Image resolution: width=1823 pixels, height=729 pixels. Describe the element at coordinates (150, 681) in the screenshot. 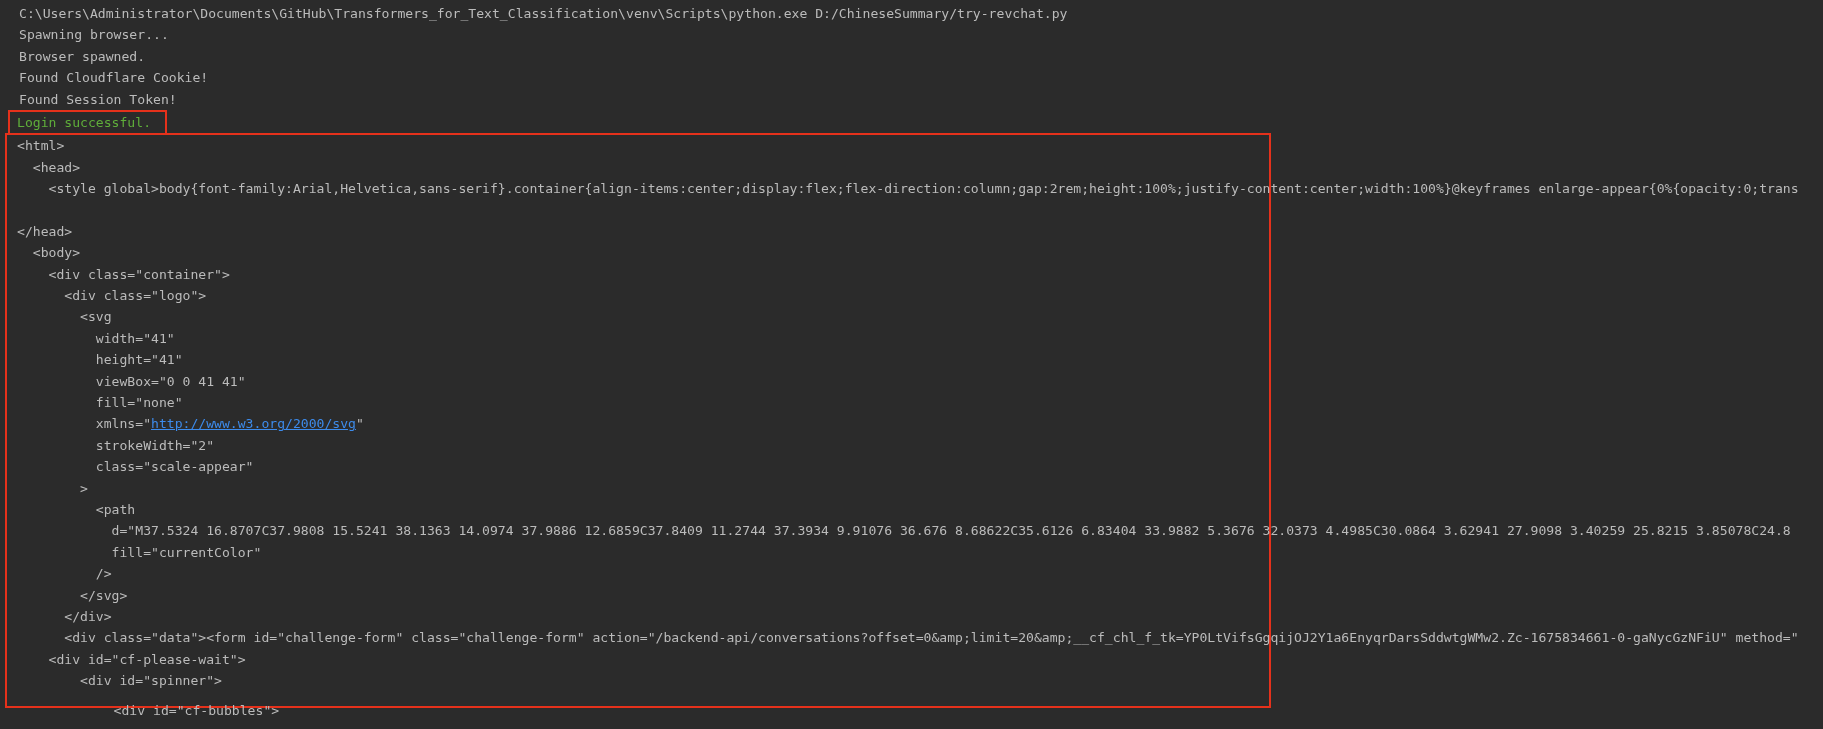

I see `console-line: <div id="spinner">` at that location.